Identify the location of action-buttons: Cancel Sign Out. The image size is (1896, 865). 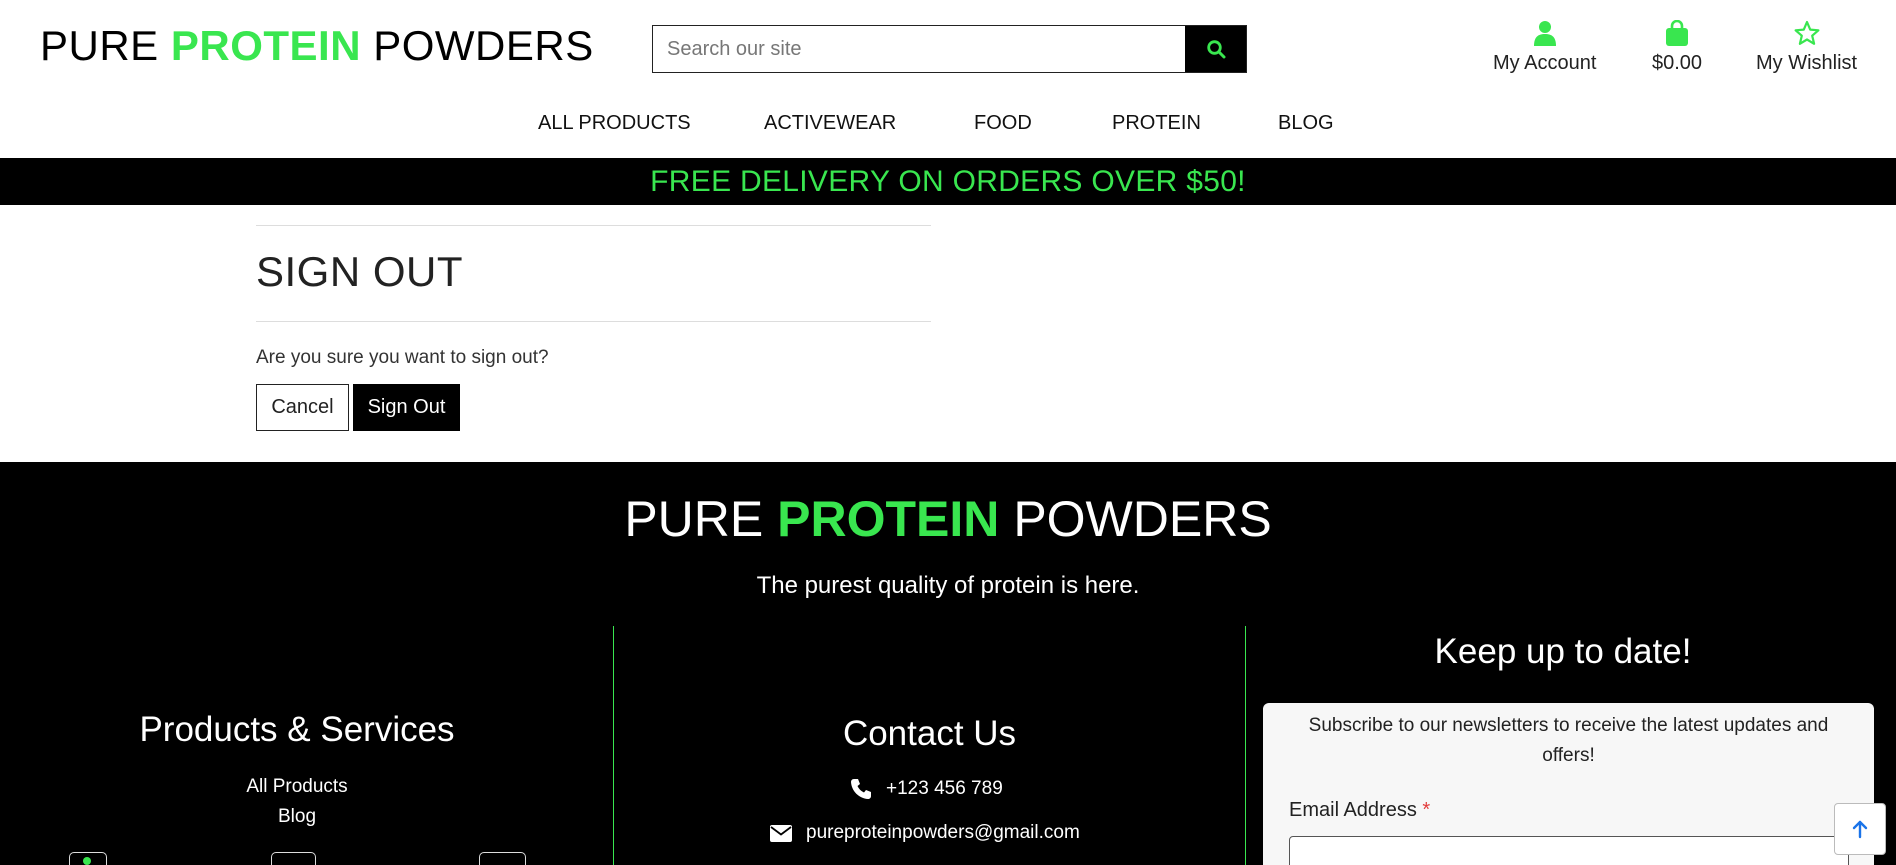
(593, 407).